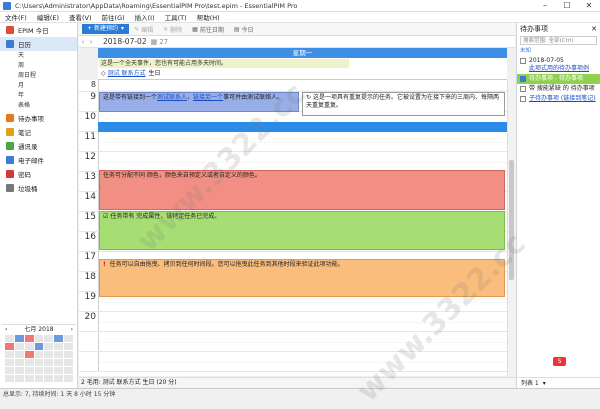 The height and width of the screenshot is (409, 600). I want to click on todo-group-header: 未知, so click(558, 51).